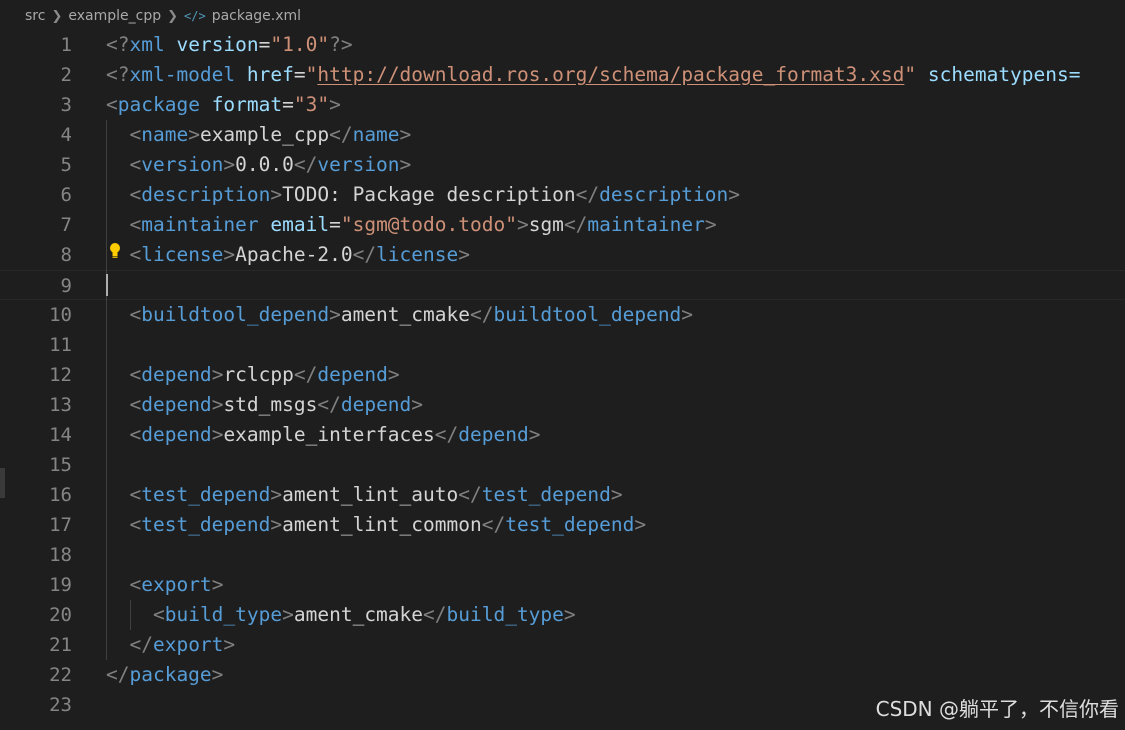  Describe the element at coordinates (562, 165) in the screenshot. I see `code-line: 5 <version>0.0.0</version>` at that location.